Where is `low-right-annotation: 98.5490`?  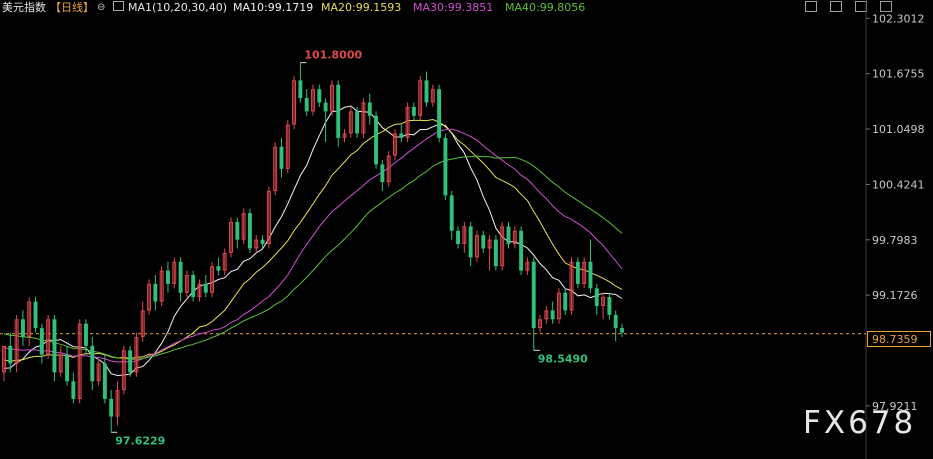
low-right-annotation: 98.5490 is located at coordinates (563, 358).